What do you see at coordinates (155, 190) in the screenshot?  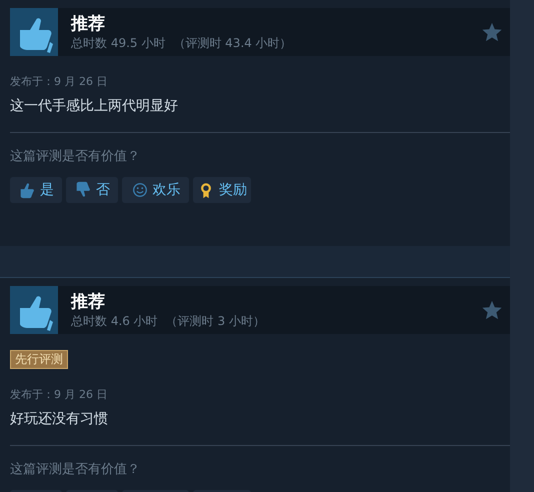 I see `funny-button: 欢乐` at bounding box center [155, 190].